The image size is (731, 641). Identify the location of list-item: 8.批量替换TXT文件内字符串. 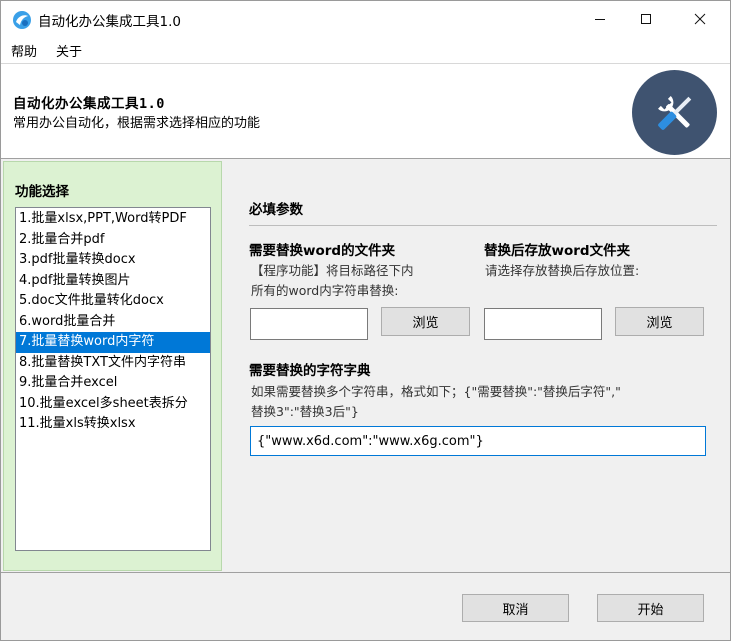
(113, 363).